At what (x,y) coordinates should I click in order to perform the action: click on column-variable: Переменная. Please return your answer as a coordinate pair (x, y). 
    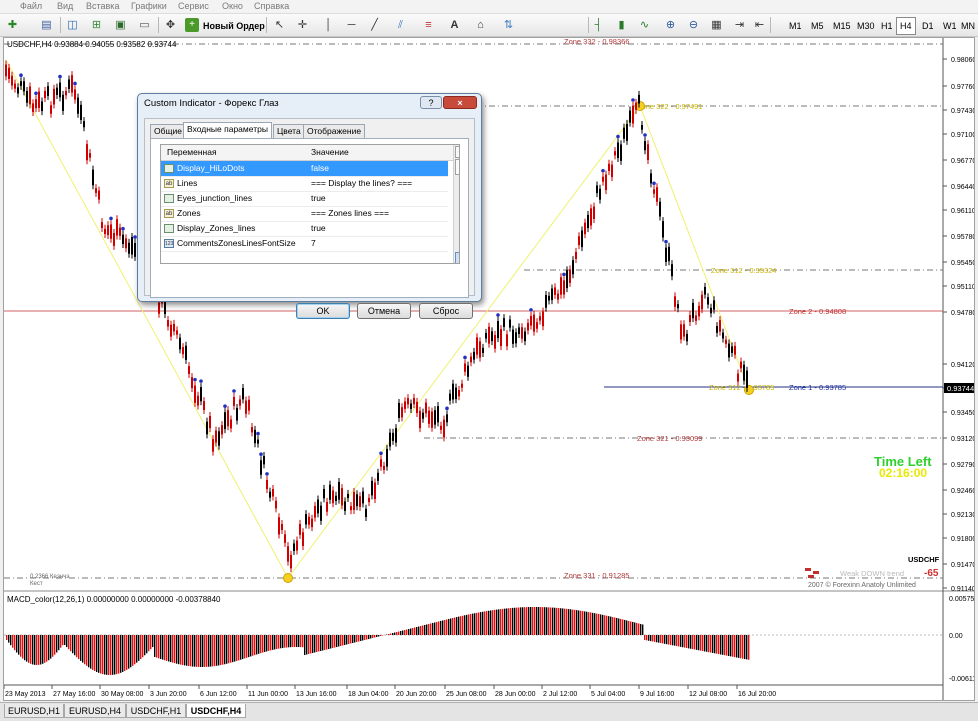
    Looking at the image, I should click on (192, 152).